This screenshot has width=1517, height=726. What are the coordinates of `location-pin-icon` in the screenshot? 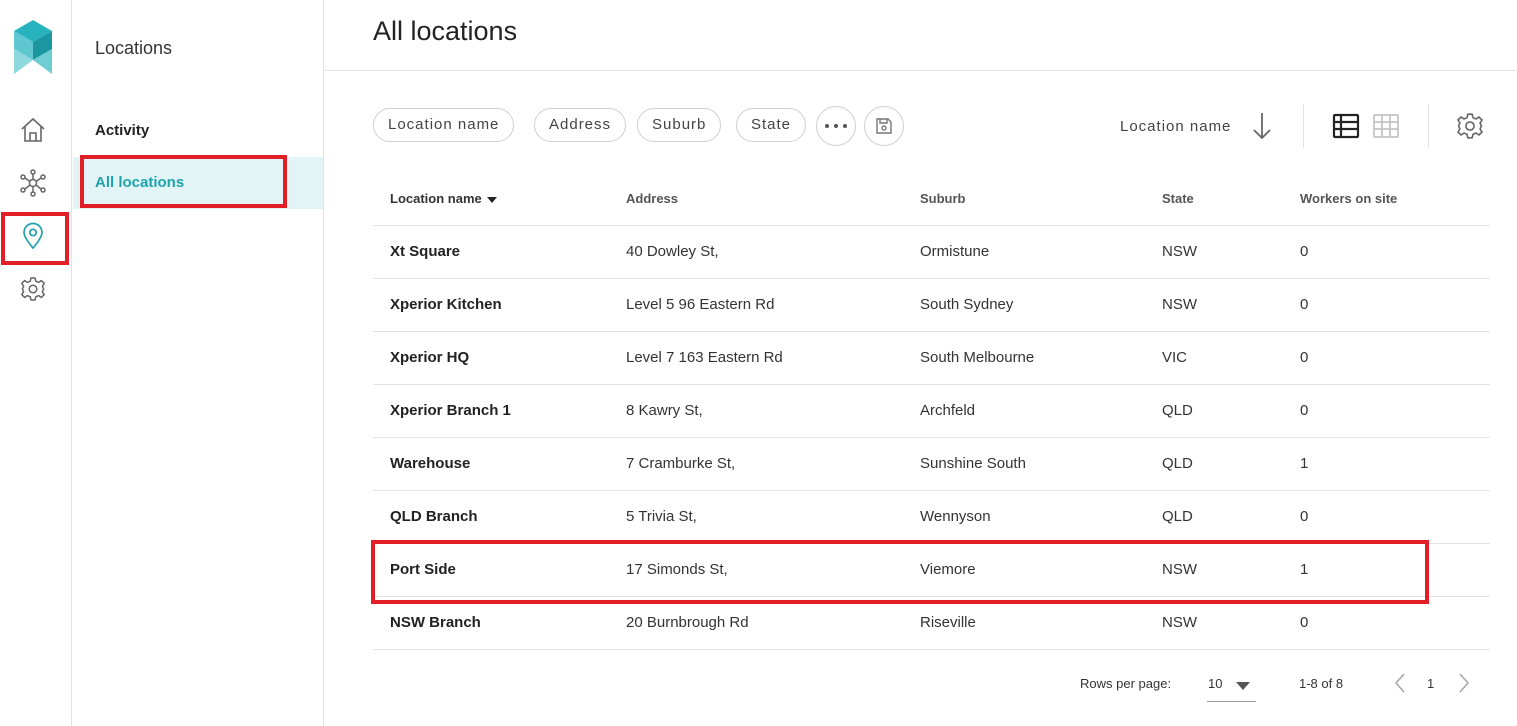 It's located at (33, 236).